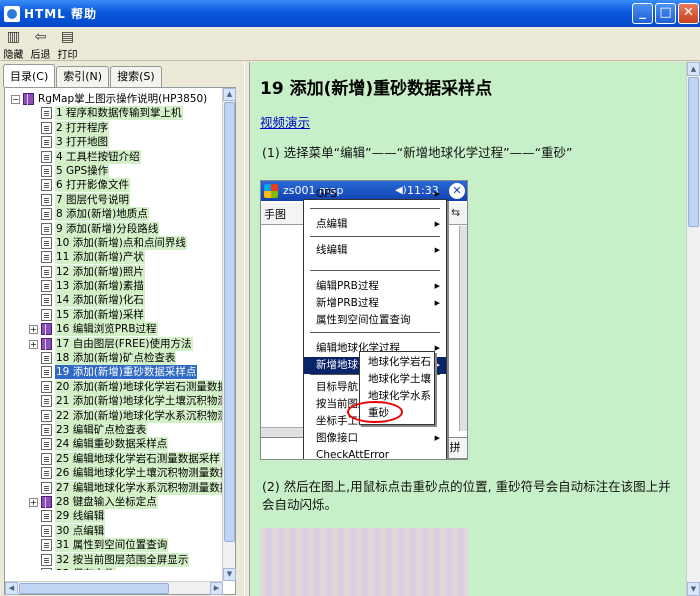 The image size is (700, 596). I want to click on hide-button: ▥ 隐藏, so click(13, 44).